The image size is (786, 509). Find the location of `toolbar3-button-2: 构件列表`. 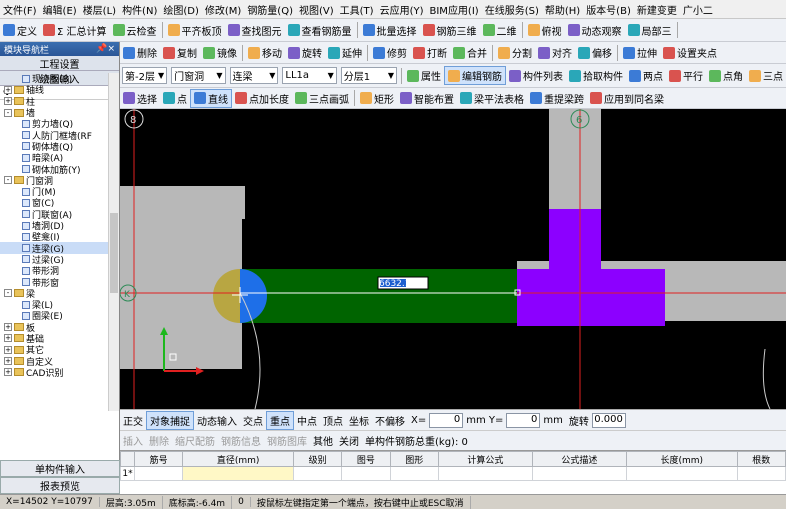

toolbar3-button-2: 构件列表 is located at coordinates (536, 75).